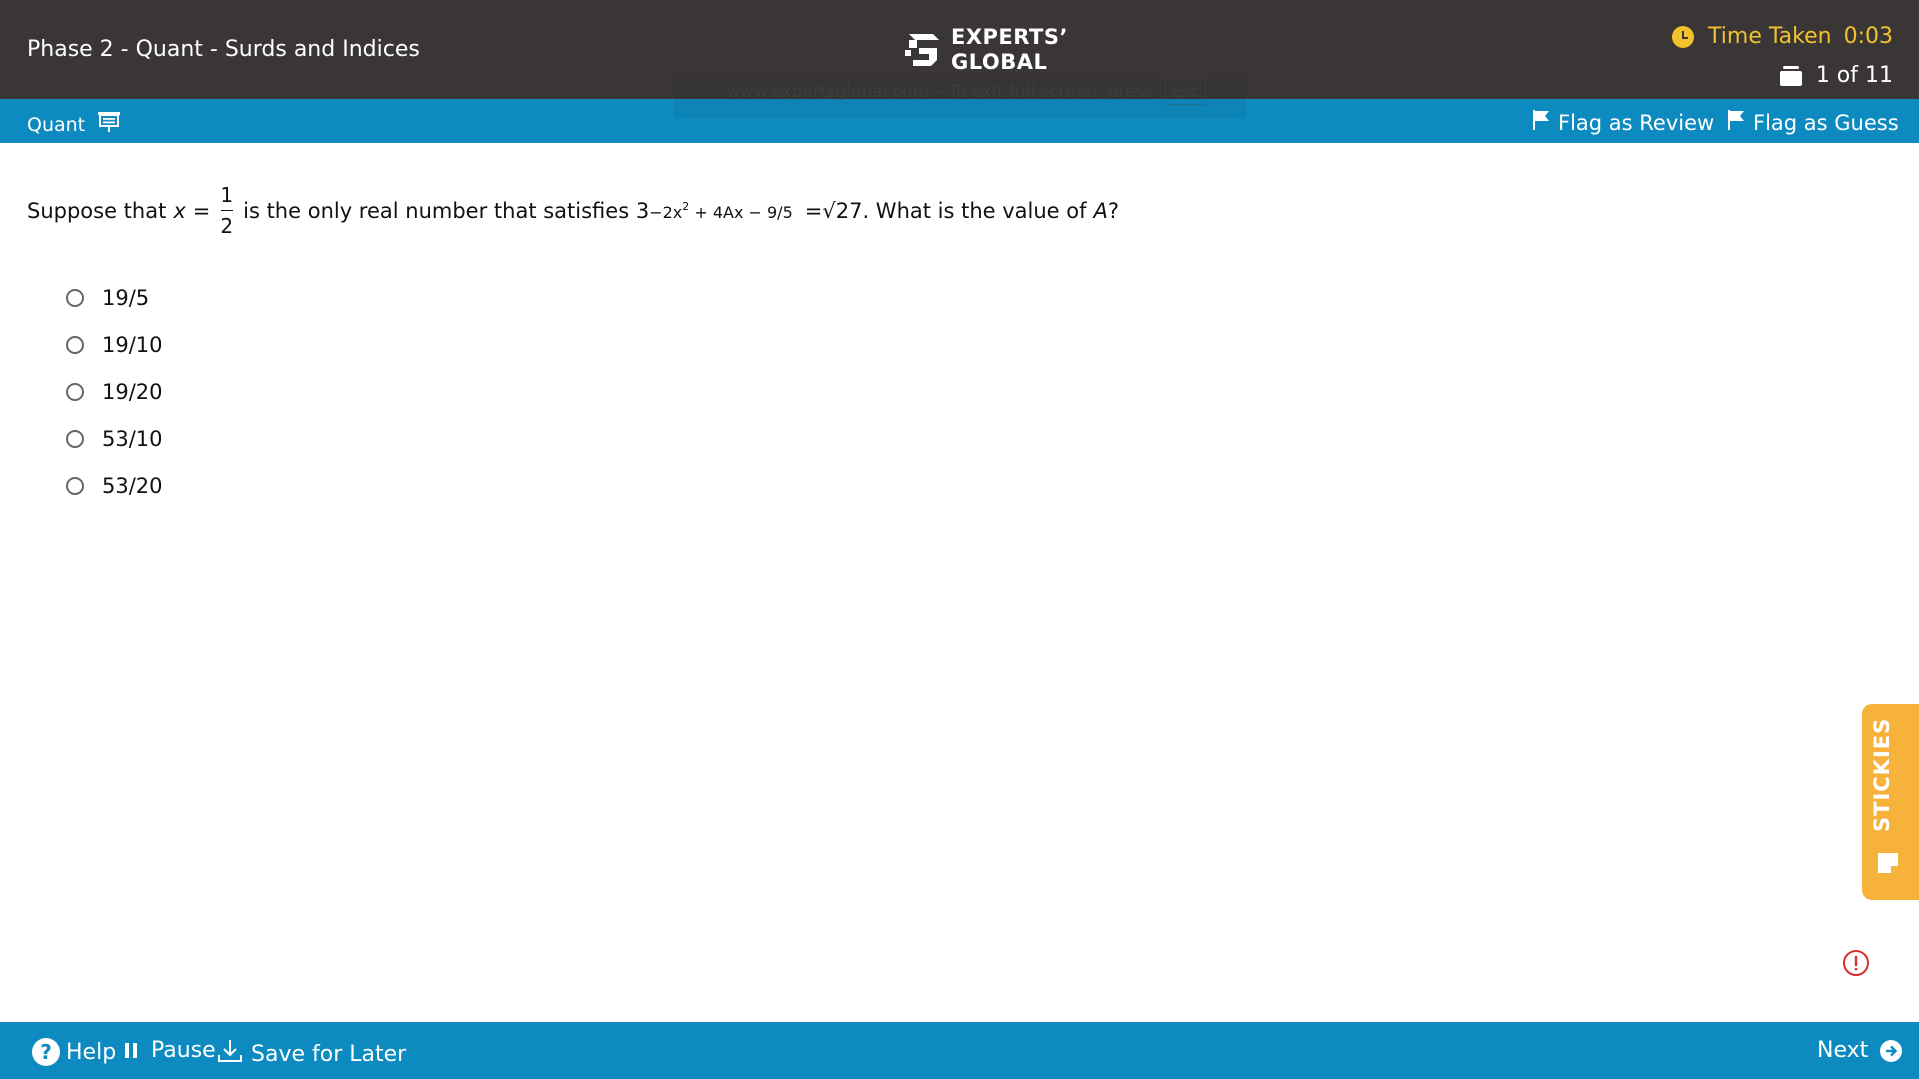 Image resolution: width=1919 pixels, height=1079 pixels. Describe the element at coordinates (1888, 863) in the screenshot. I see `sticky-note-icon` at that location.